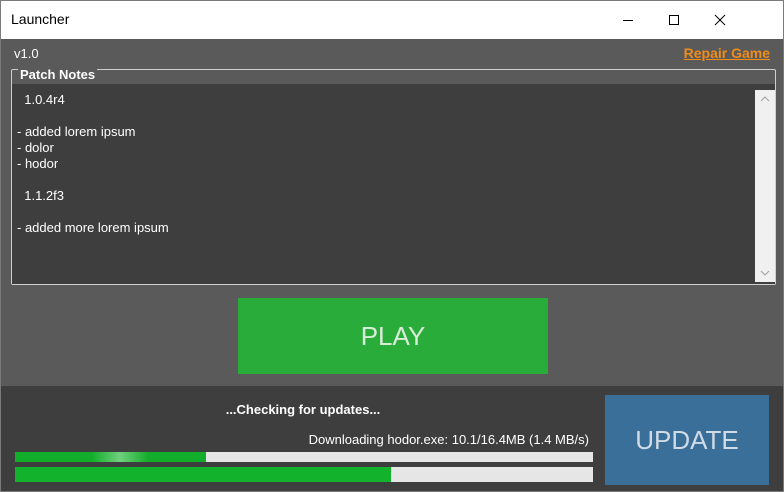  I want to click on repair-game-link: Repair Game, so click(727, 53).